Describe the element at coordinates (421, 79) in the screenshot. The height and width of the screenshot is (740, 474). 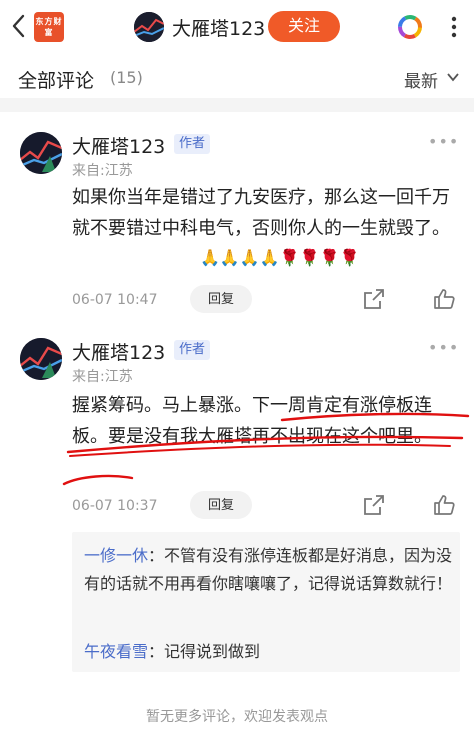
I see `sort-button: 最新` at that location.